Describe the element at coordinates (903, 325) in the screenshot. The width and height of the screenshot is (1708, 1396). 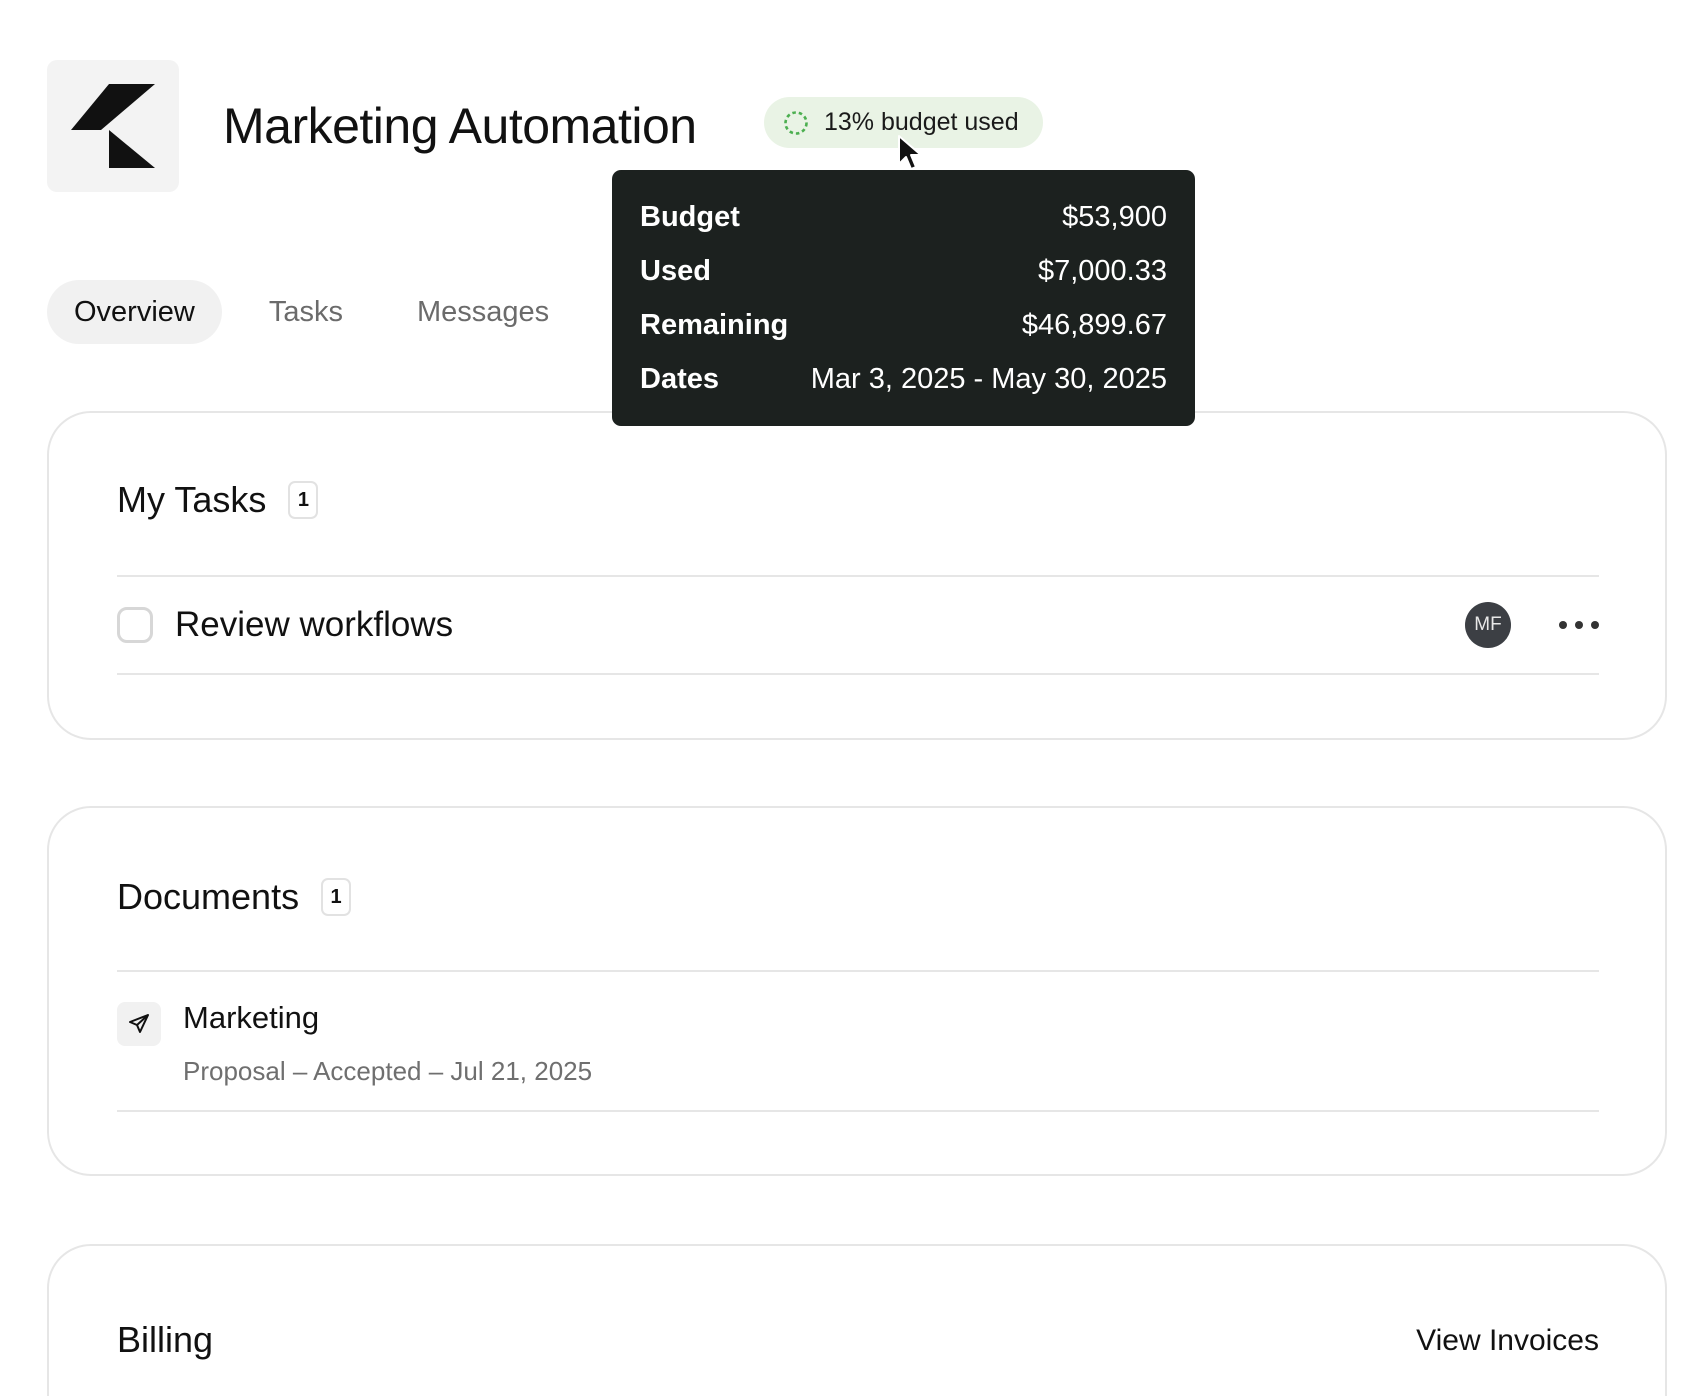
I see `tooltip-row-remaining: Remaining $46,899.67` at that location.